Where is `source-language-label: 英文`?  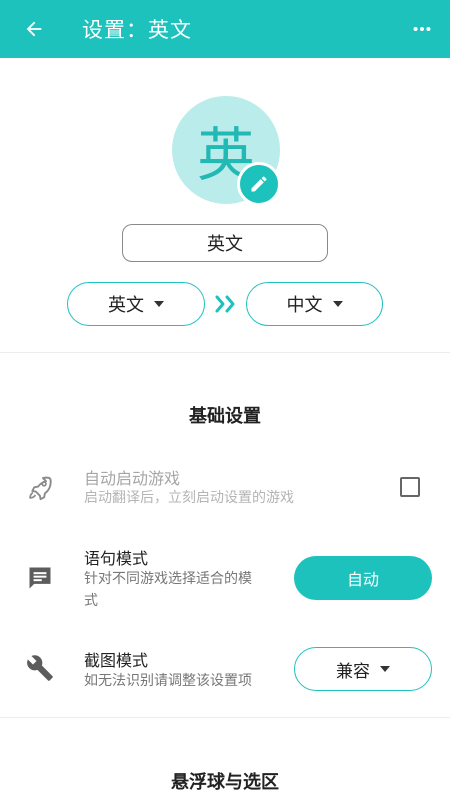
source-language-label: 英文 is located at coordinates (126, 305).